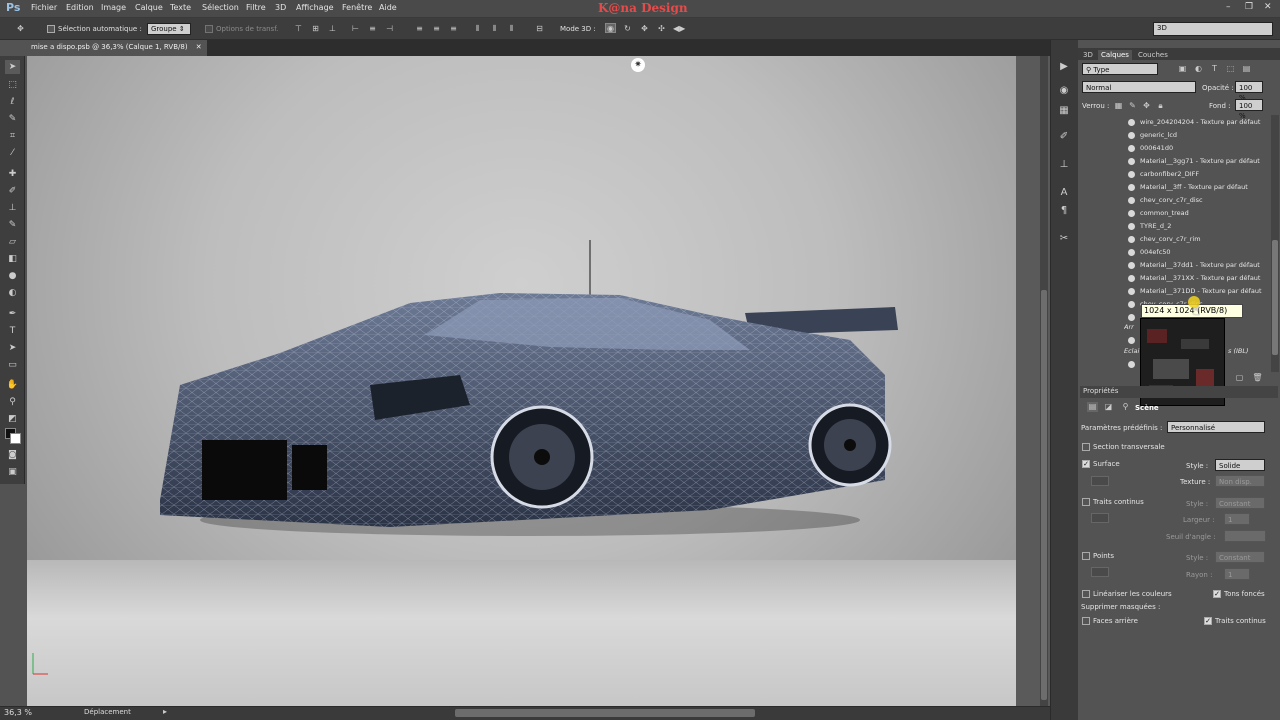  Describe the element at coordinates (12, 455) in the screenshot. I see `quick-mask-icon: ◙` at that location.